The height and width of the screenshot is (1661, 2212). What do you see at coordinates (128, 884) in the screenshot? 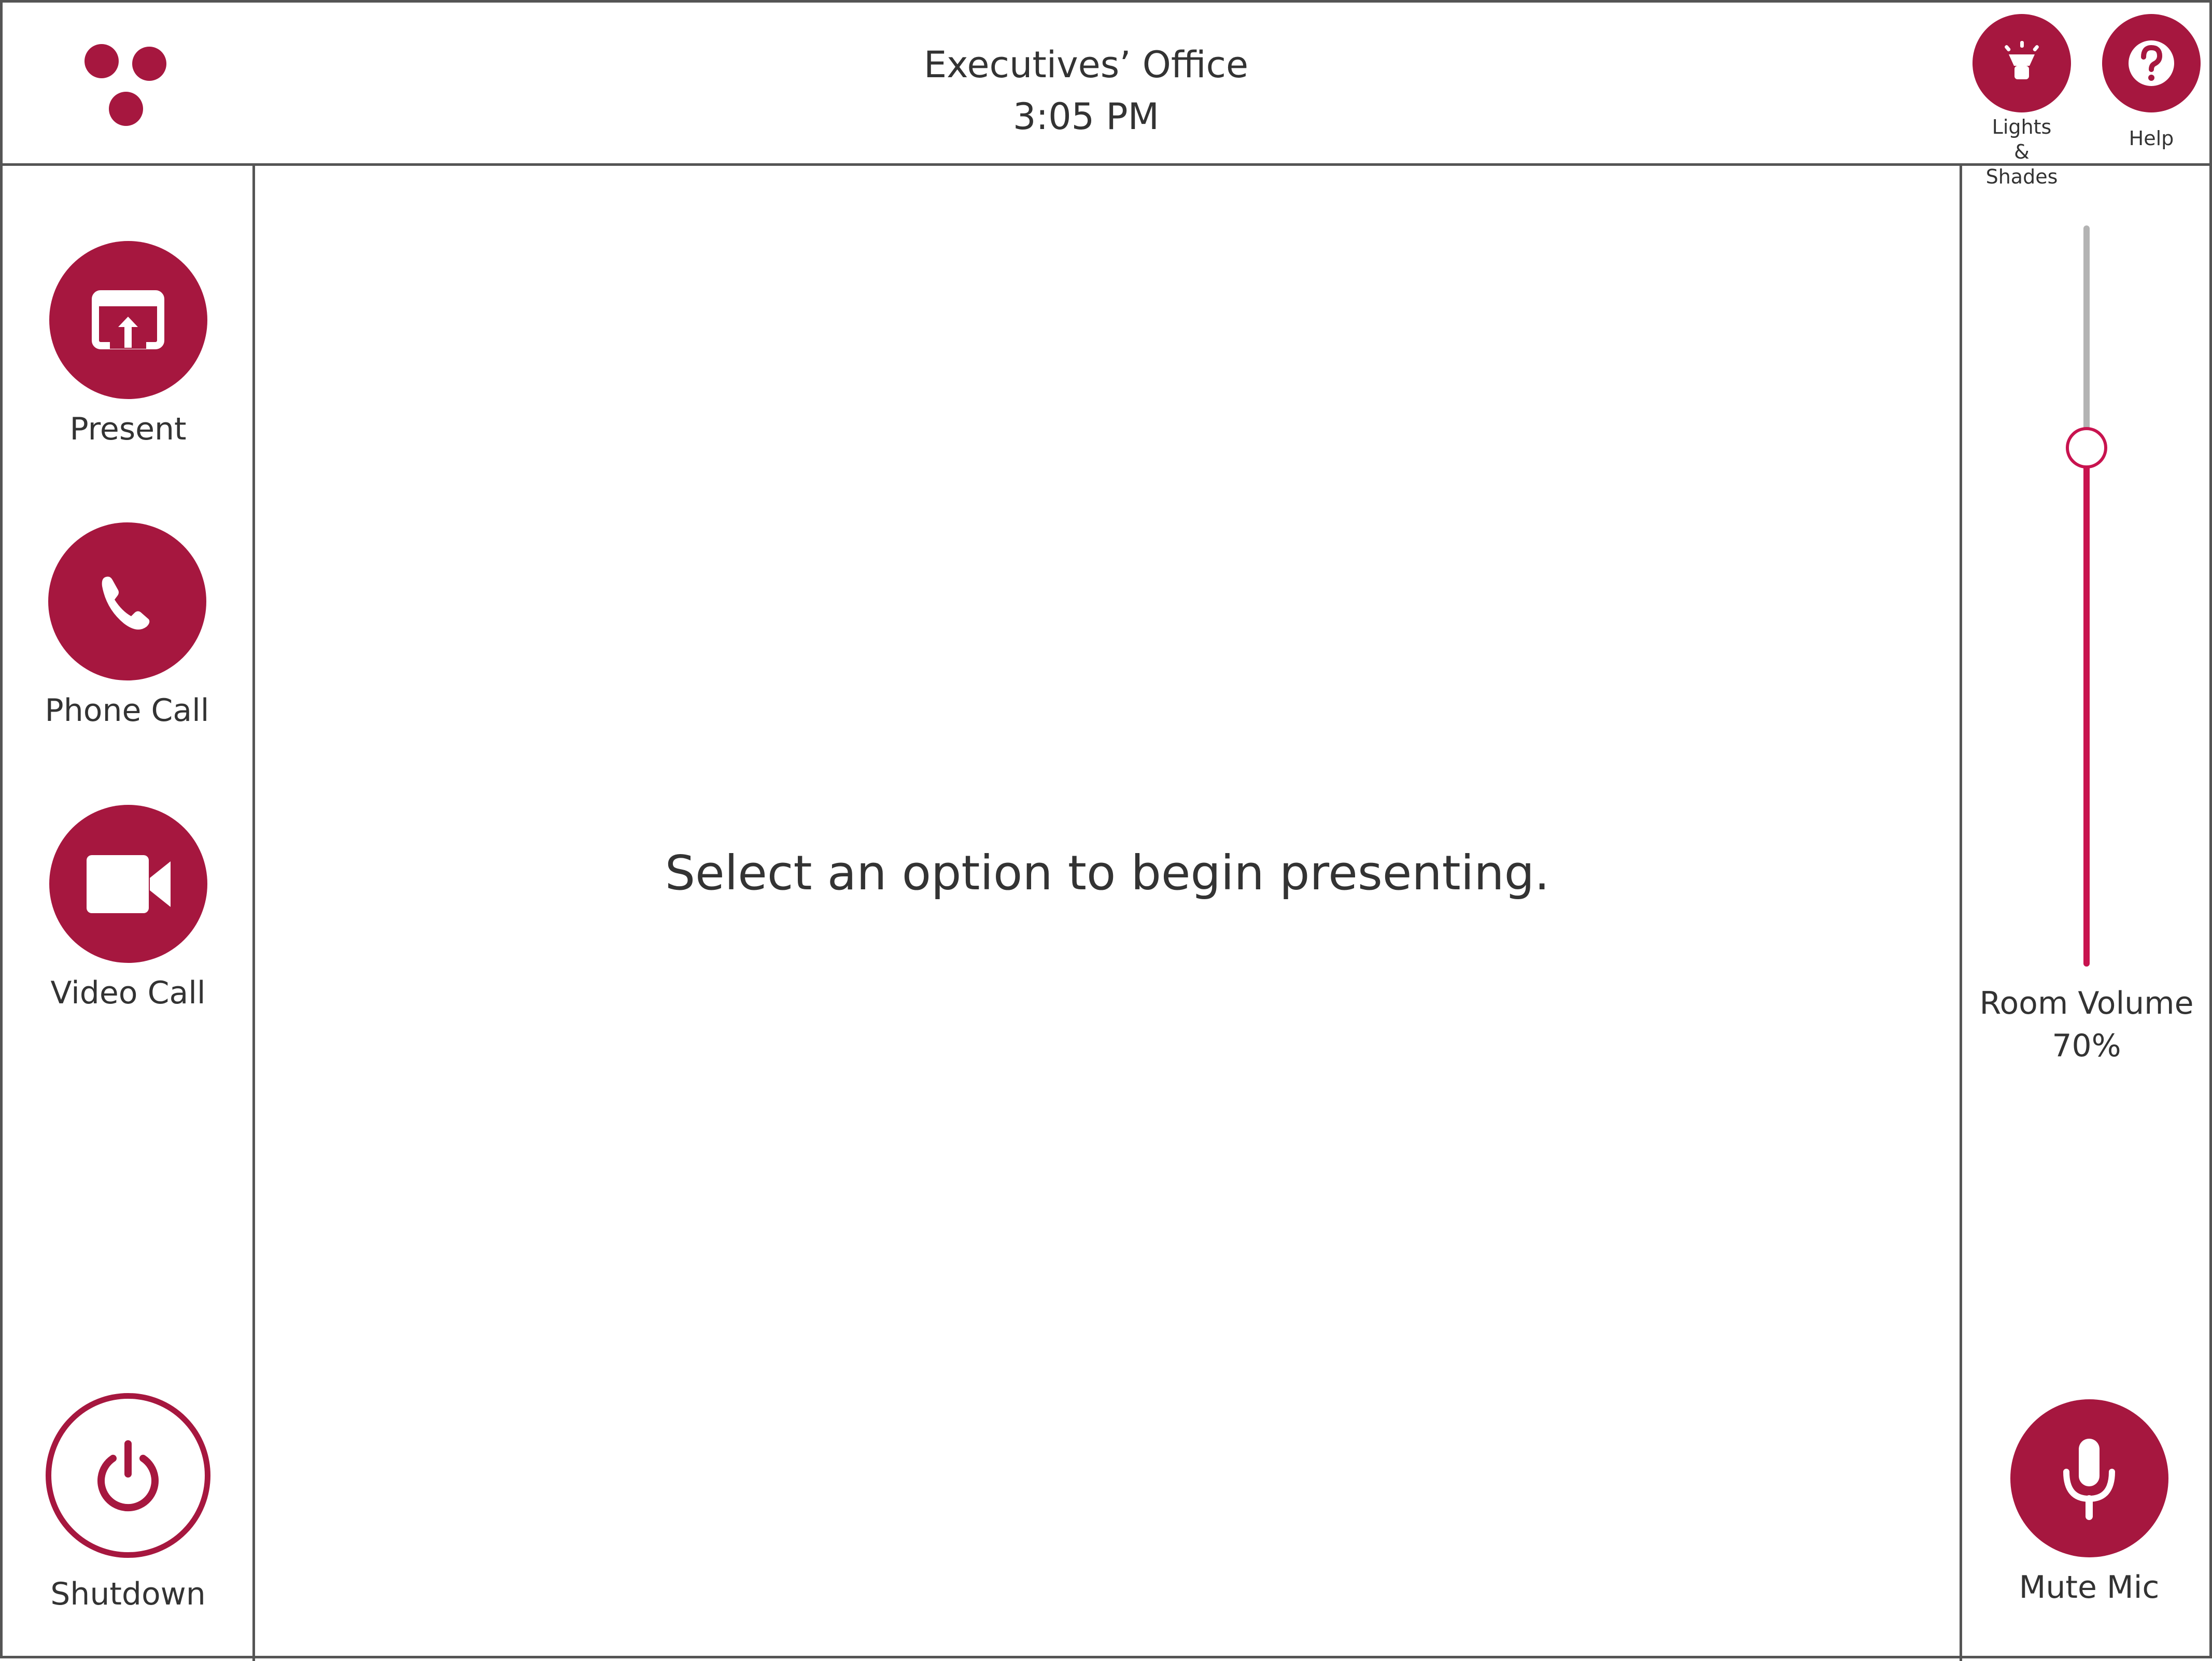
I see `video-camera-icon` at bounding box center [128, 884].